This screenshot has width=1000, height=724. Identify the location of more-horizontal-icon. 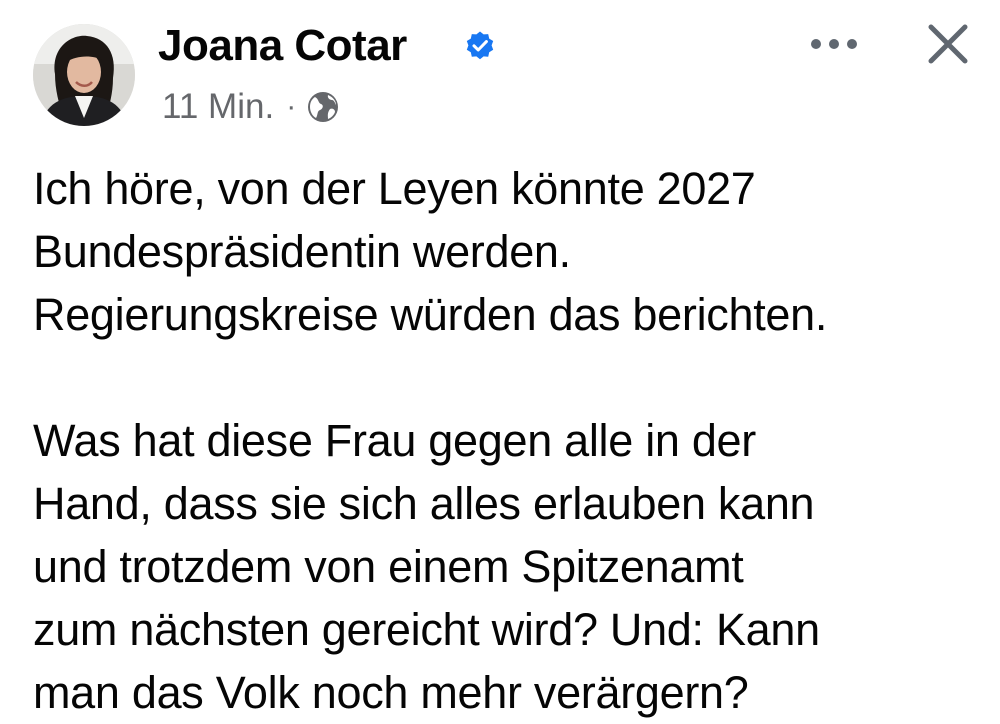
(834, 44).